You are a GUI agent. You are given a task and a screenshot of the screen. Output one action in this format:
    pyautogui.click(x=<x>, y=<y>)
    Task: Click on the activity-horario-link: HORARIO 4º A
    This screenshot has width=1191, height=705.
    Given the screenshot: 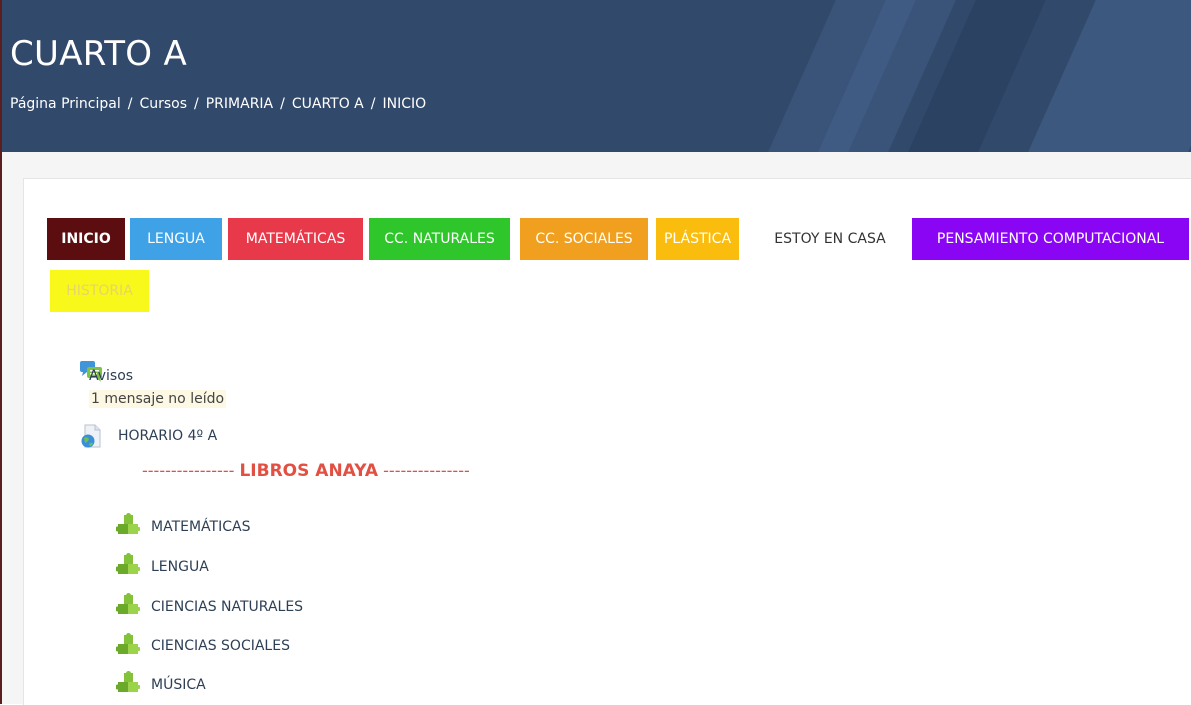 What is the action you would take?
    pyautogui.click(x=167, y=436)
    